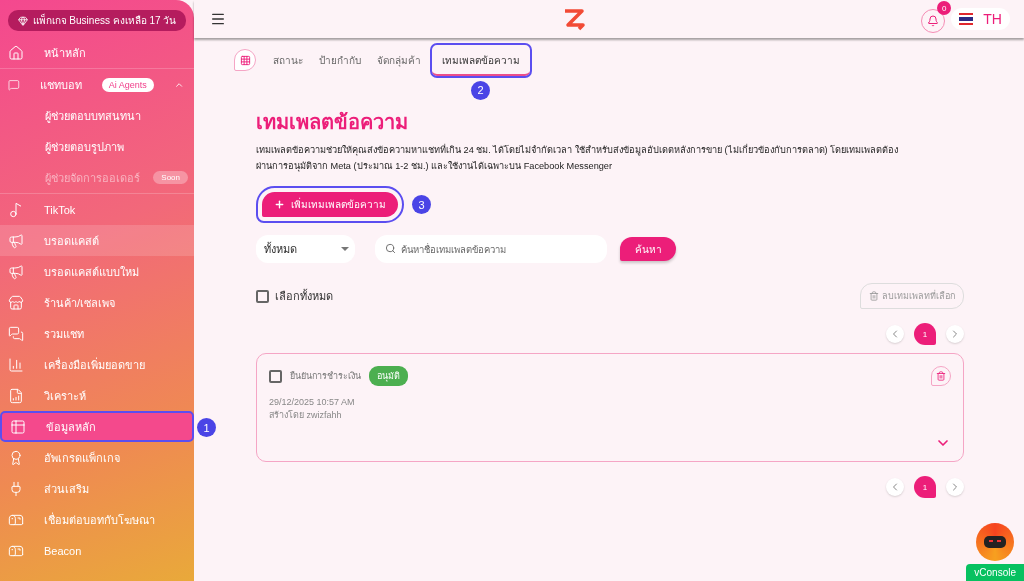 The image size is (1024, 581). I want to click on store-icon, so click(16, 302).